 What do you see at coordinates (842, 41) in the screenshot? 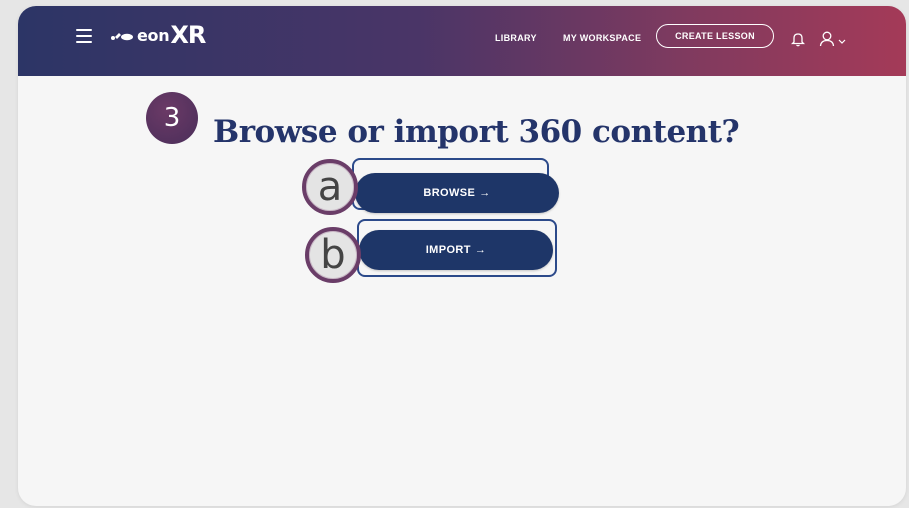
I see `chevron-down-icon` at bounding box center [842, 41].